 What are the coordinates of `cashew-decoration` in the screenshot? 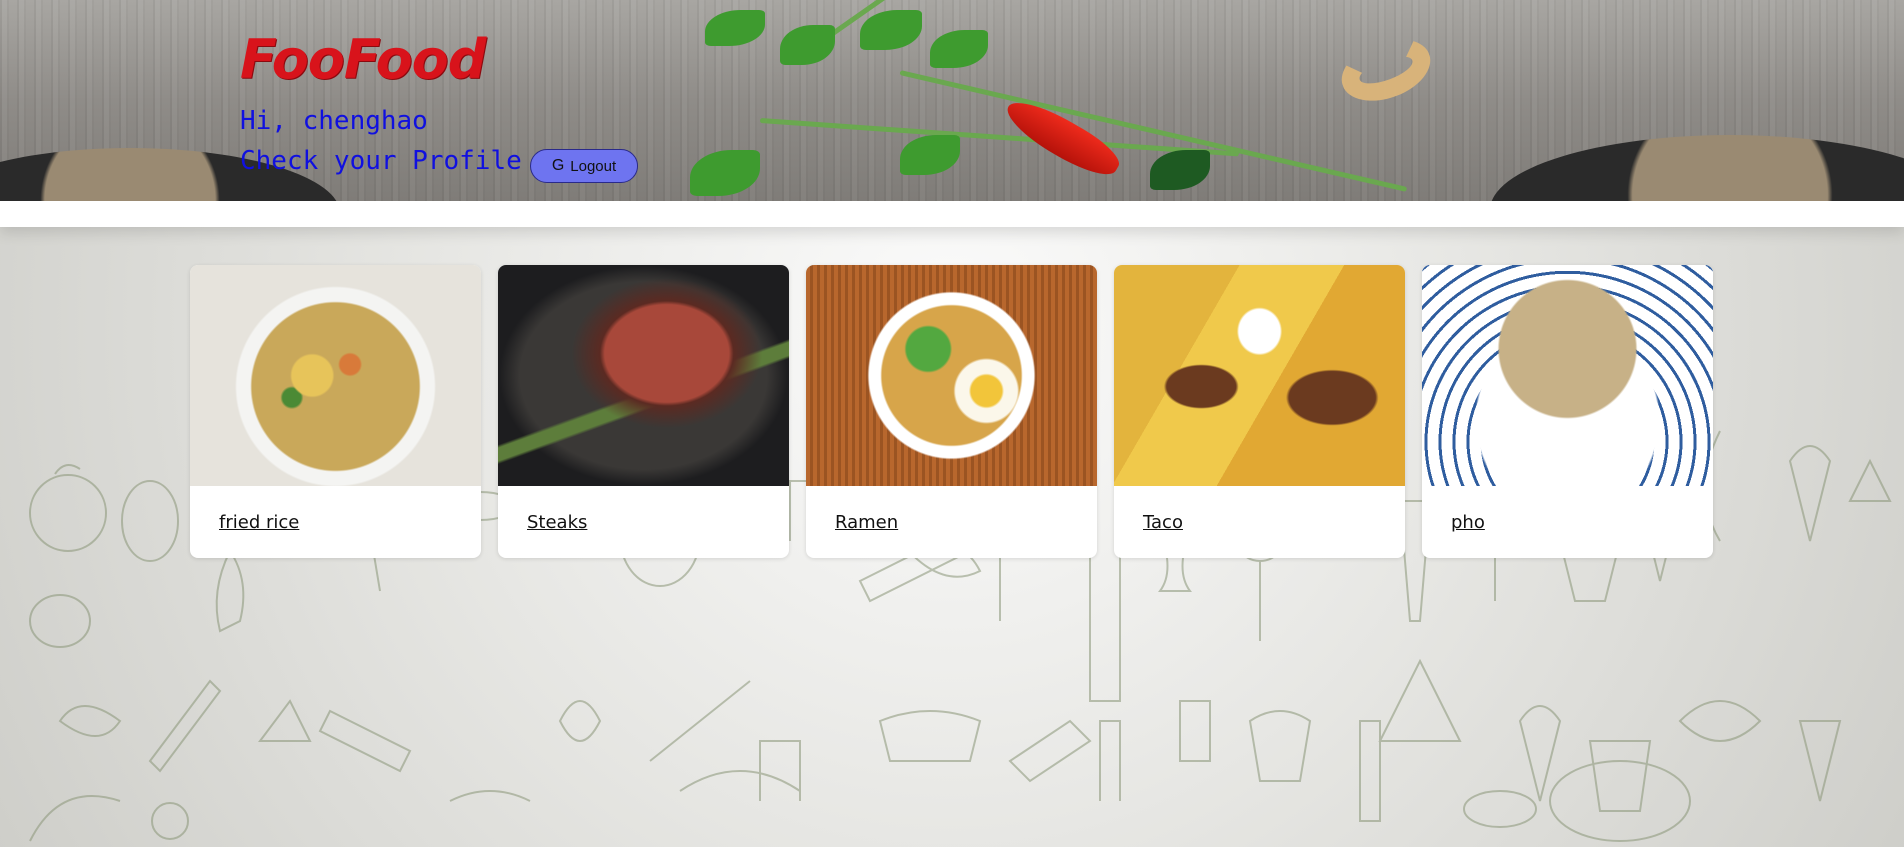 It's located at (1386, 70).